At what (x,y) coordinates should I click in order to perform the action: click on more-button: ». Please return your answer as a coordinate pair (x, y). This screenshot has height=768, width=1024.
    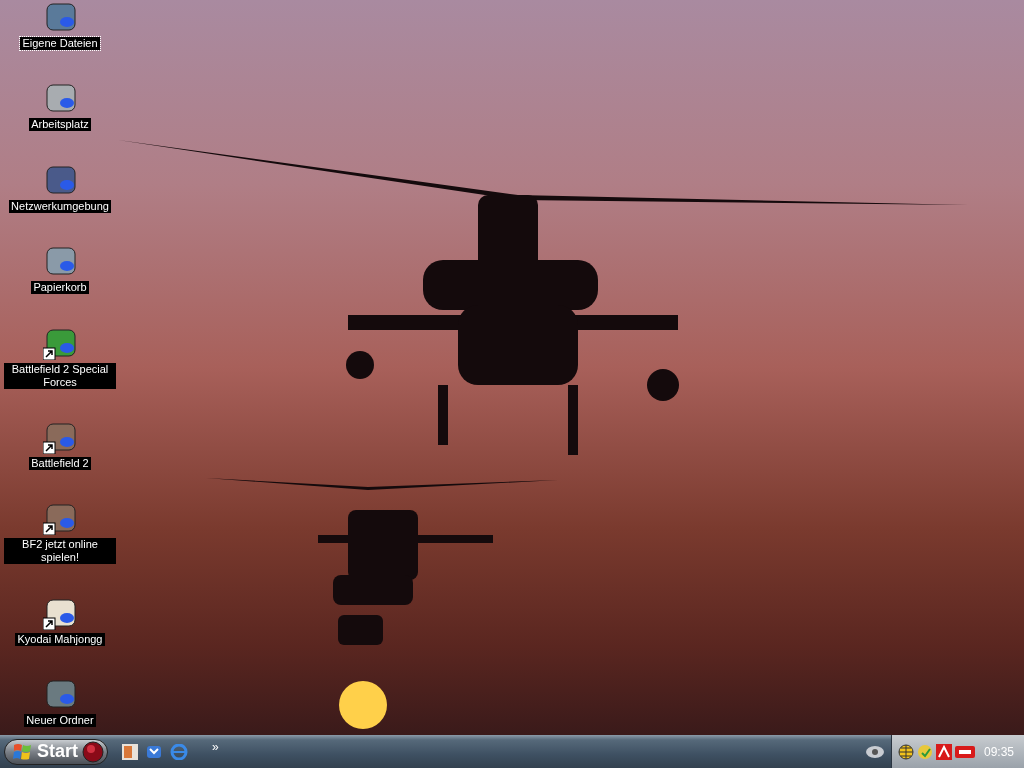
    Looking at the image, I should click on (215, 746).